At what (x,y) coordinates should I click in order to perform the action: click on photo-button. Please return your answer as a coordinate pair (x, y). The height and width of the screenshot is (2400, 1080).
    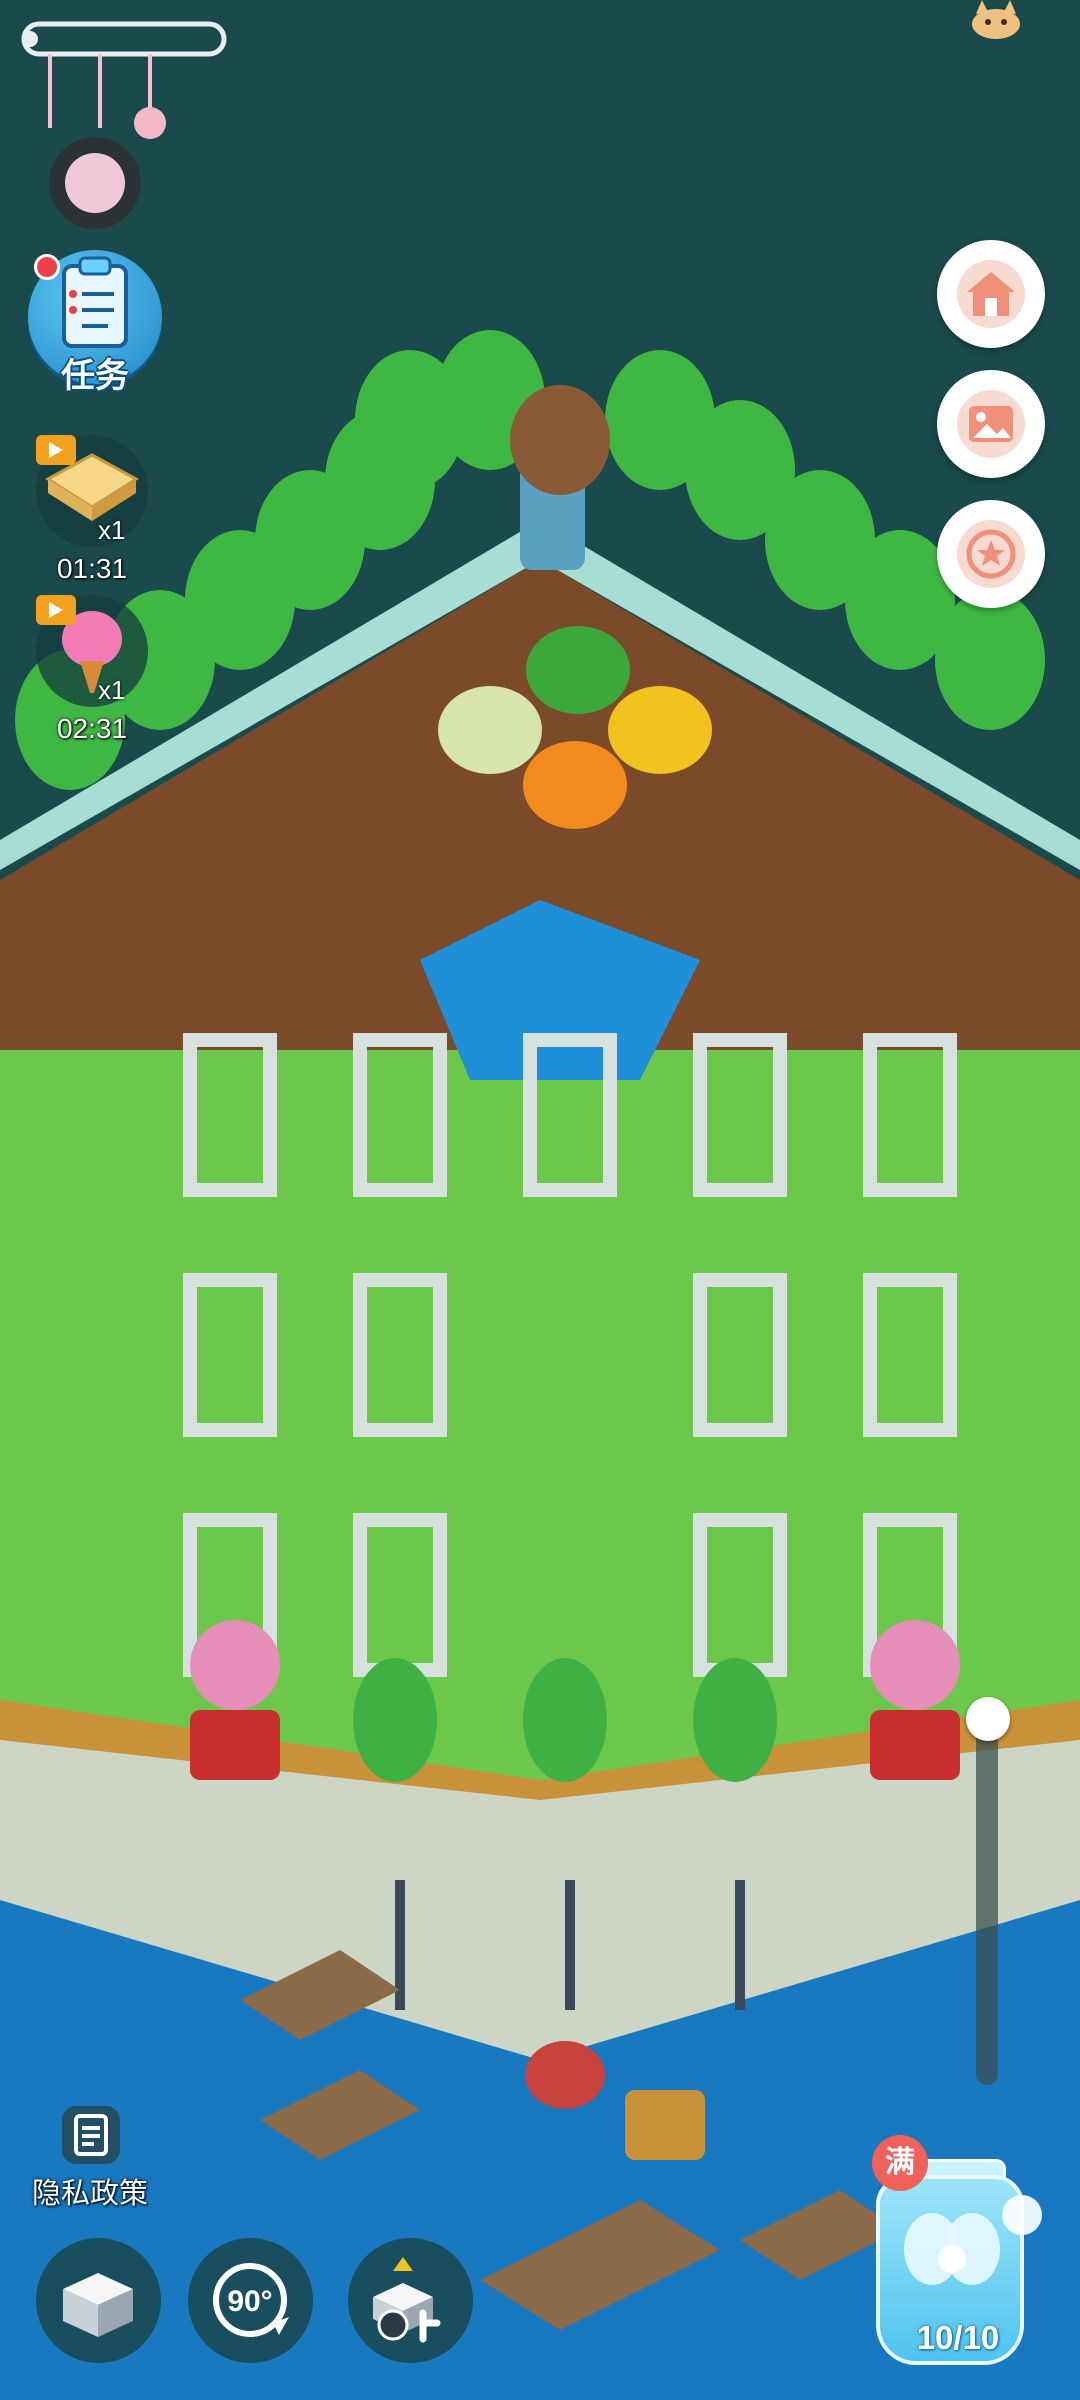
    Looking at the image, I should click on (991, 424).